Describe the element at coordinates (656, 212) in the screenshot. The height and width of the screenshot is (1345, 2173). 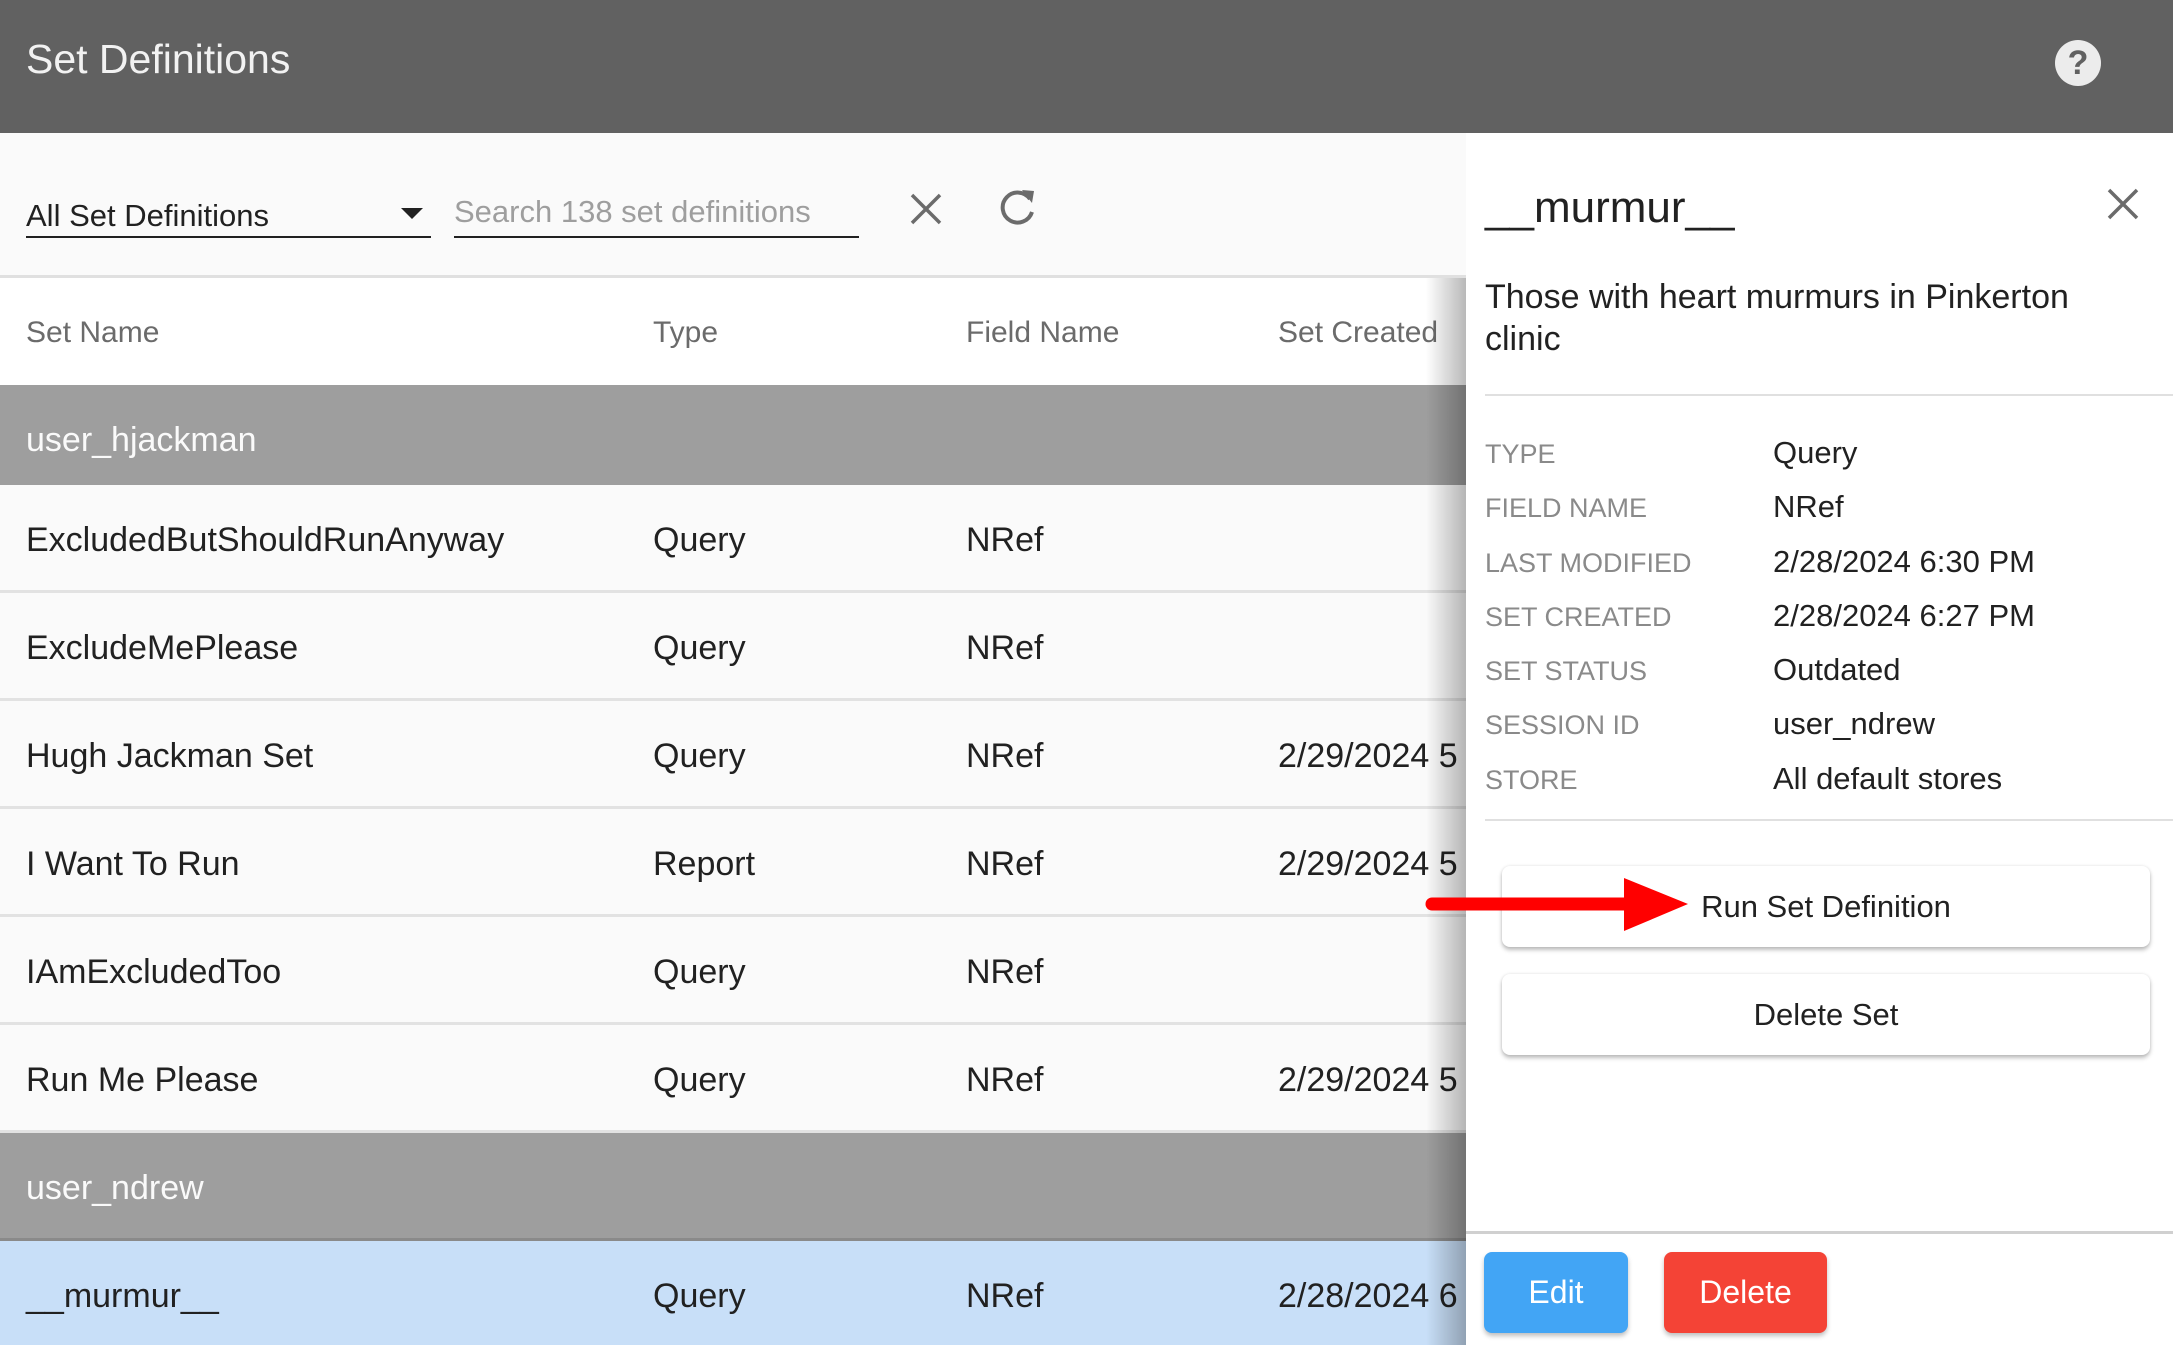
I see `search-input` at that location.